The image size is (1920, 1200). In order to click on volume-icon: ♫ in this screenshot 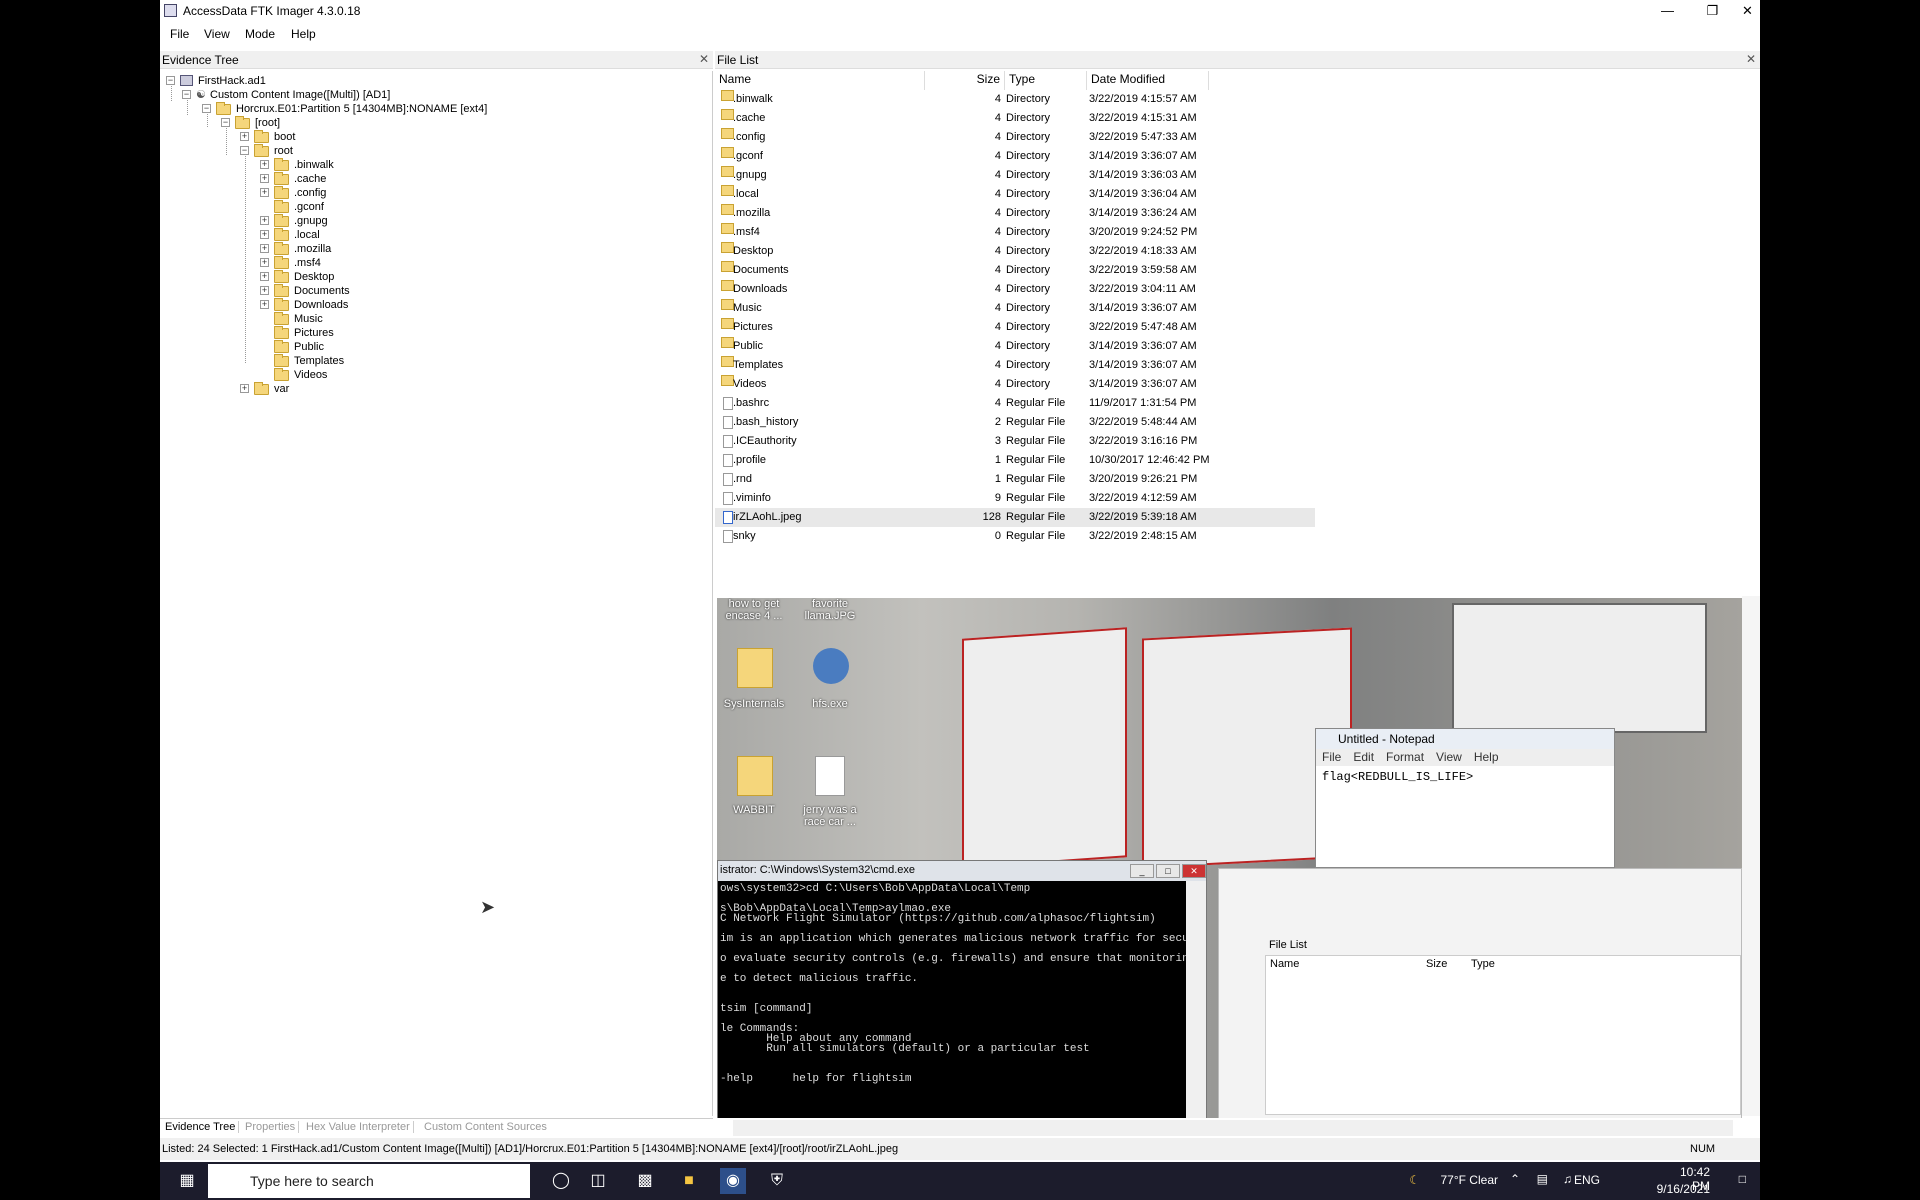, I will do `click(1567, 1179)`.